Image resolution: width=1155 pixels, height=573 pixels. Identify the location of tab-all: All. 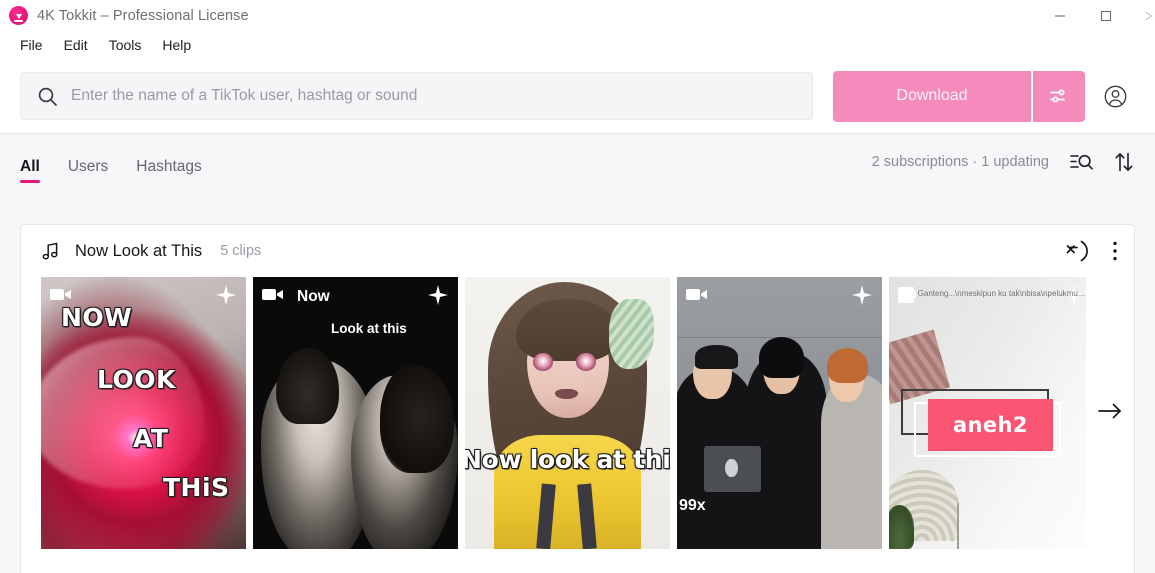
(30, 175).